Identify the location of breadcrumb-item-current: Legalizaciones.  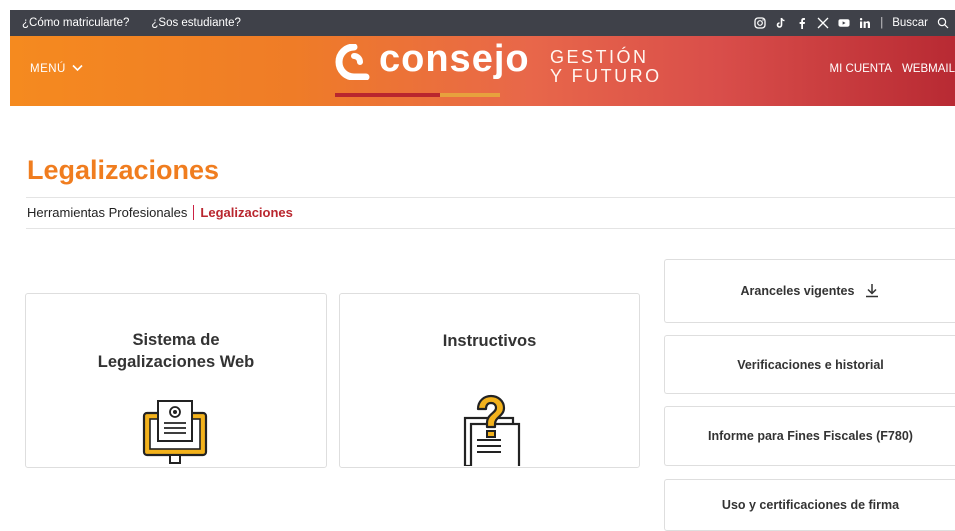
(246, 212).